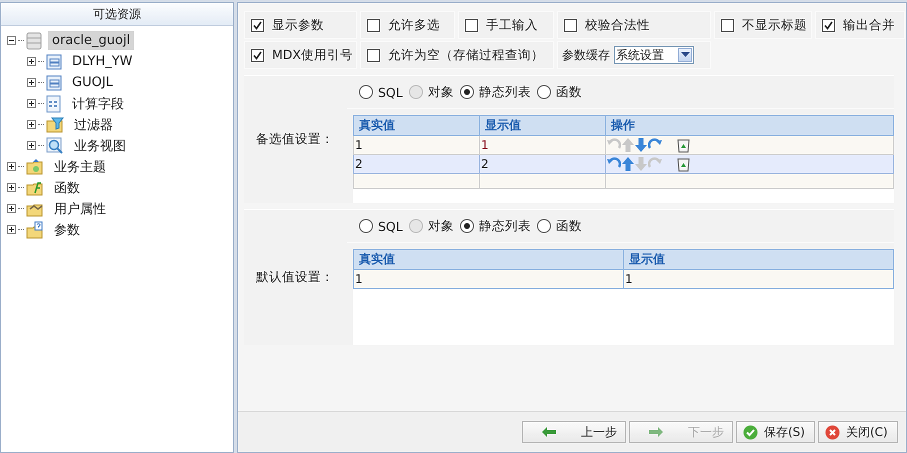  I want to click on function-folder-icon, so click(35, 188).